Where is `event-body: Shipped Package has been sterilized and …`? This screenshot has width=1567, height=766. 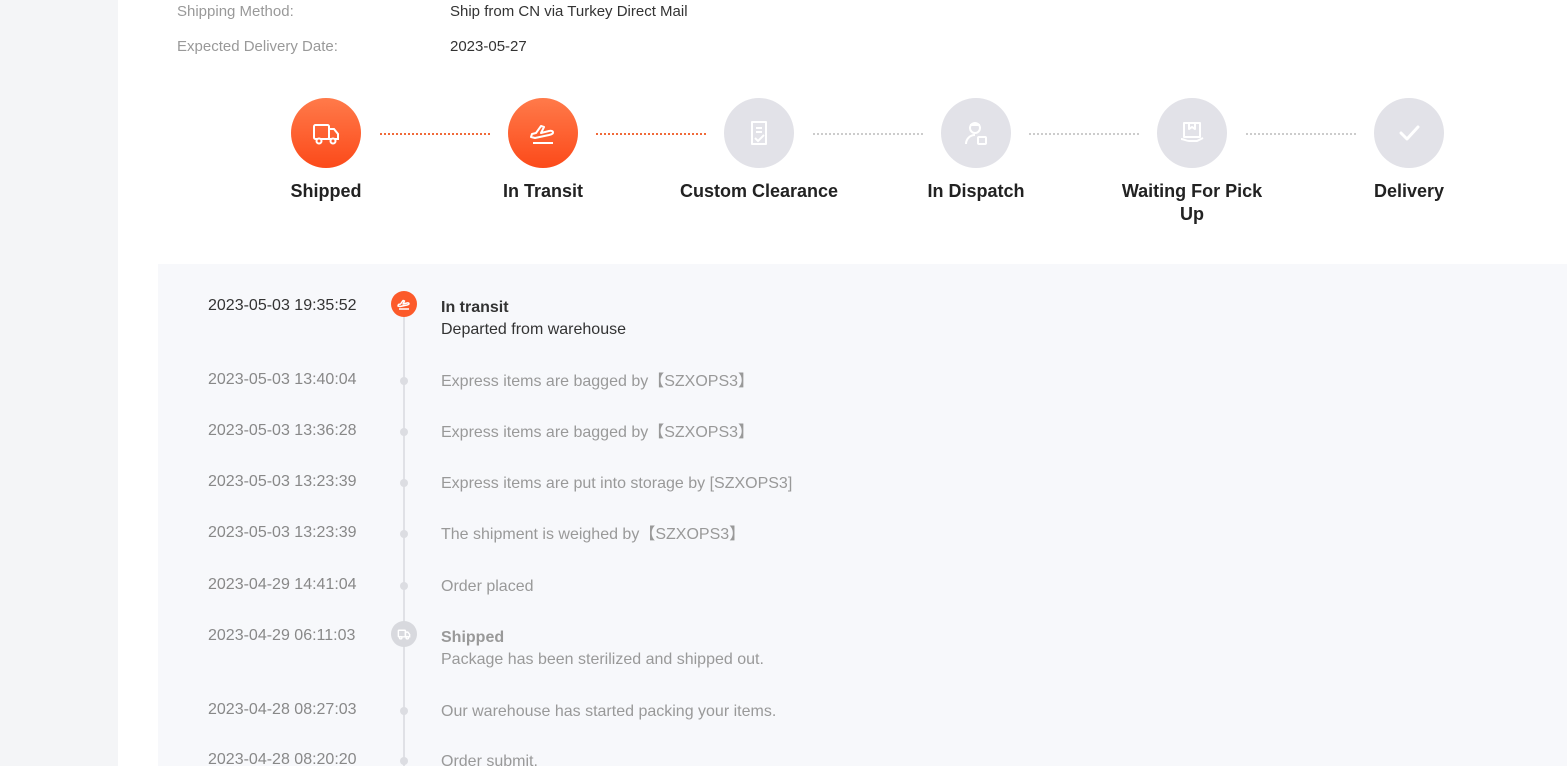
event-body: Shipped Package has been sterilized and … is located at coordinates (602, 649).